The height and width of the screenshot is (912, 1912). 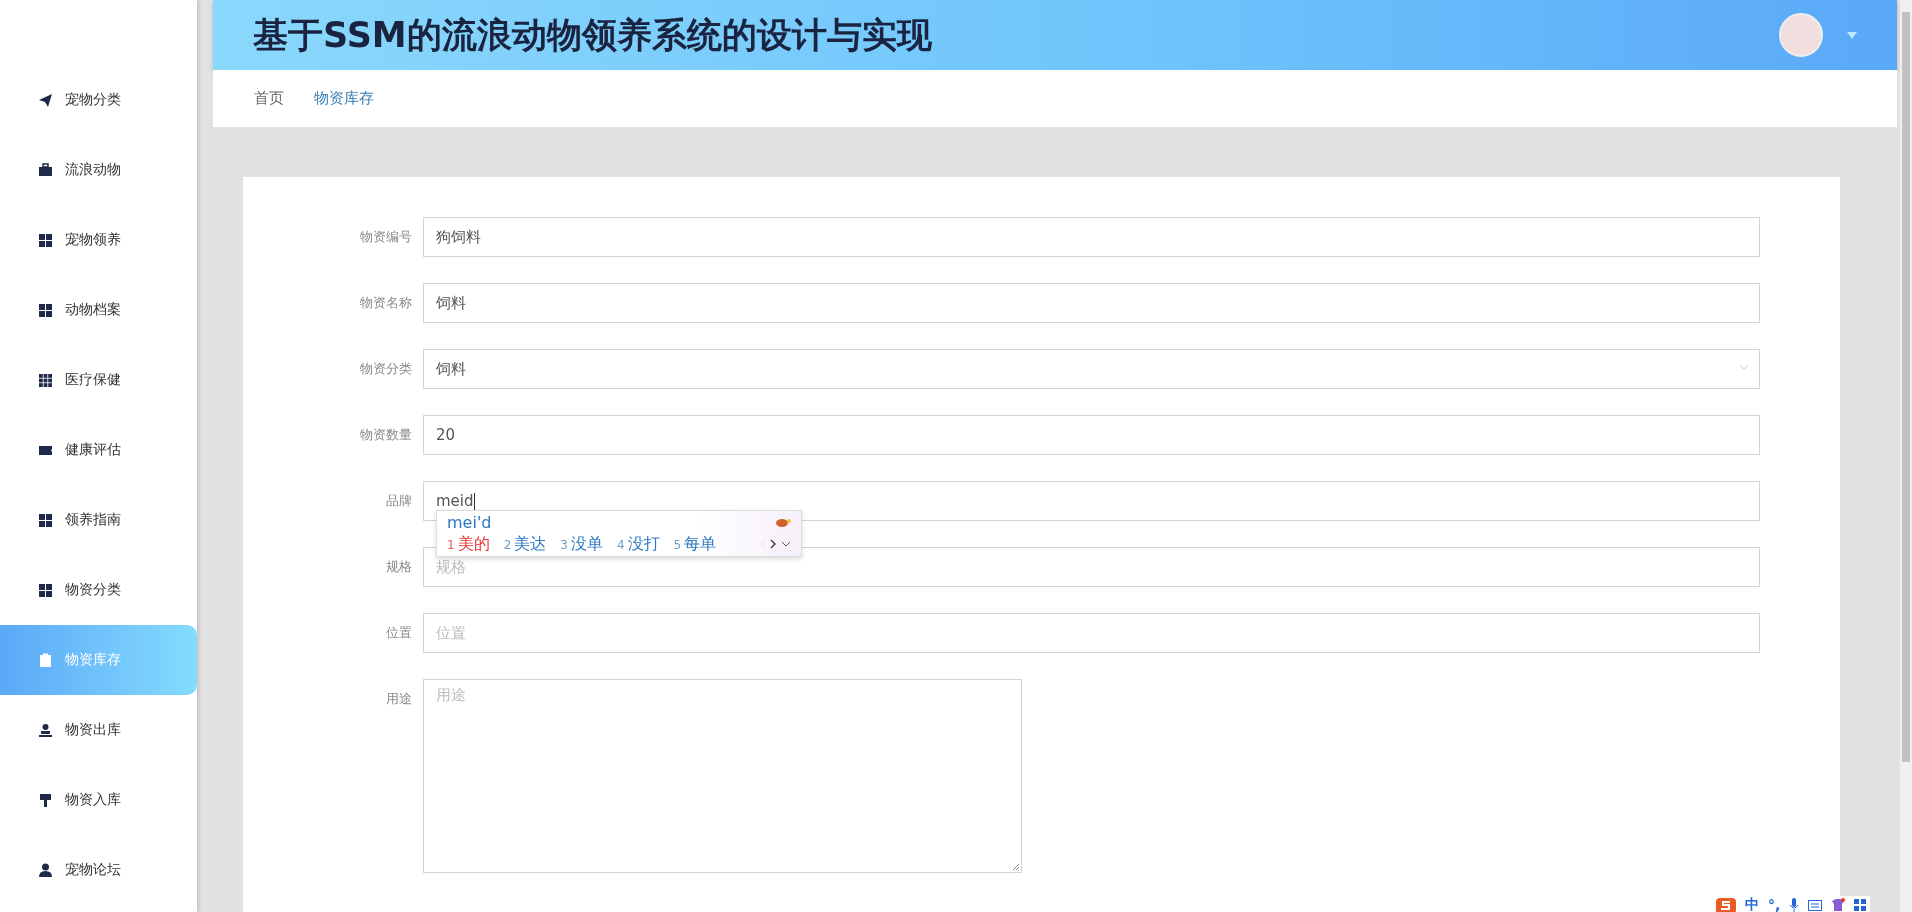 I want to click on scrollbar, so click(x=1906, y=456).